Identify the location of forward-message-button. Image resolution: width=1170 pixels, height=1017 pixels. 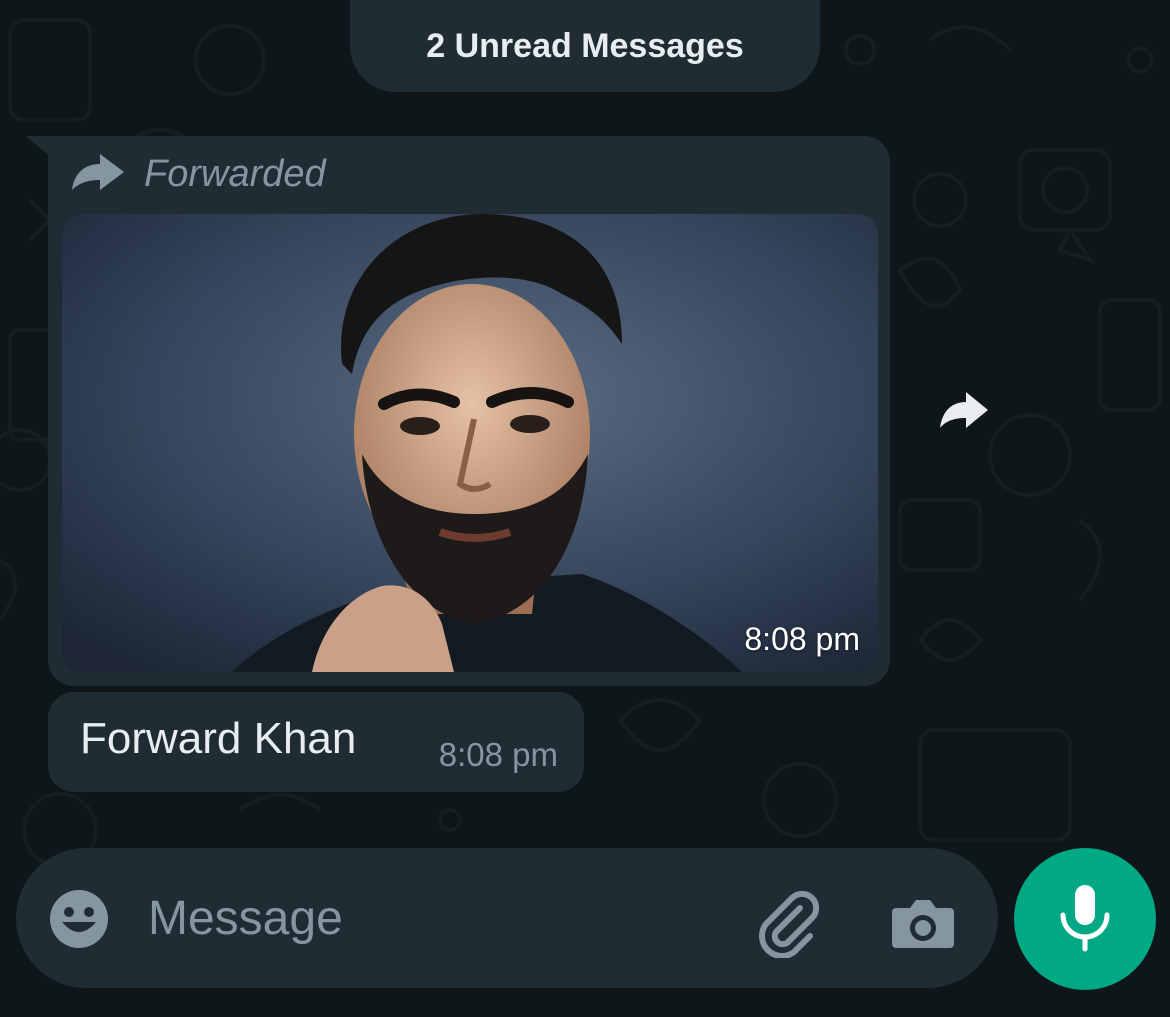
(964, 412).